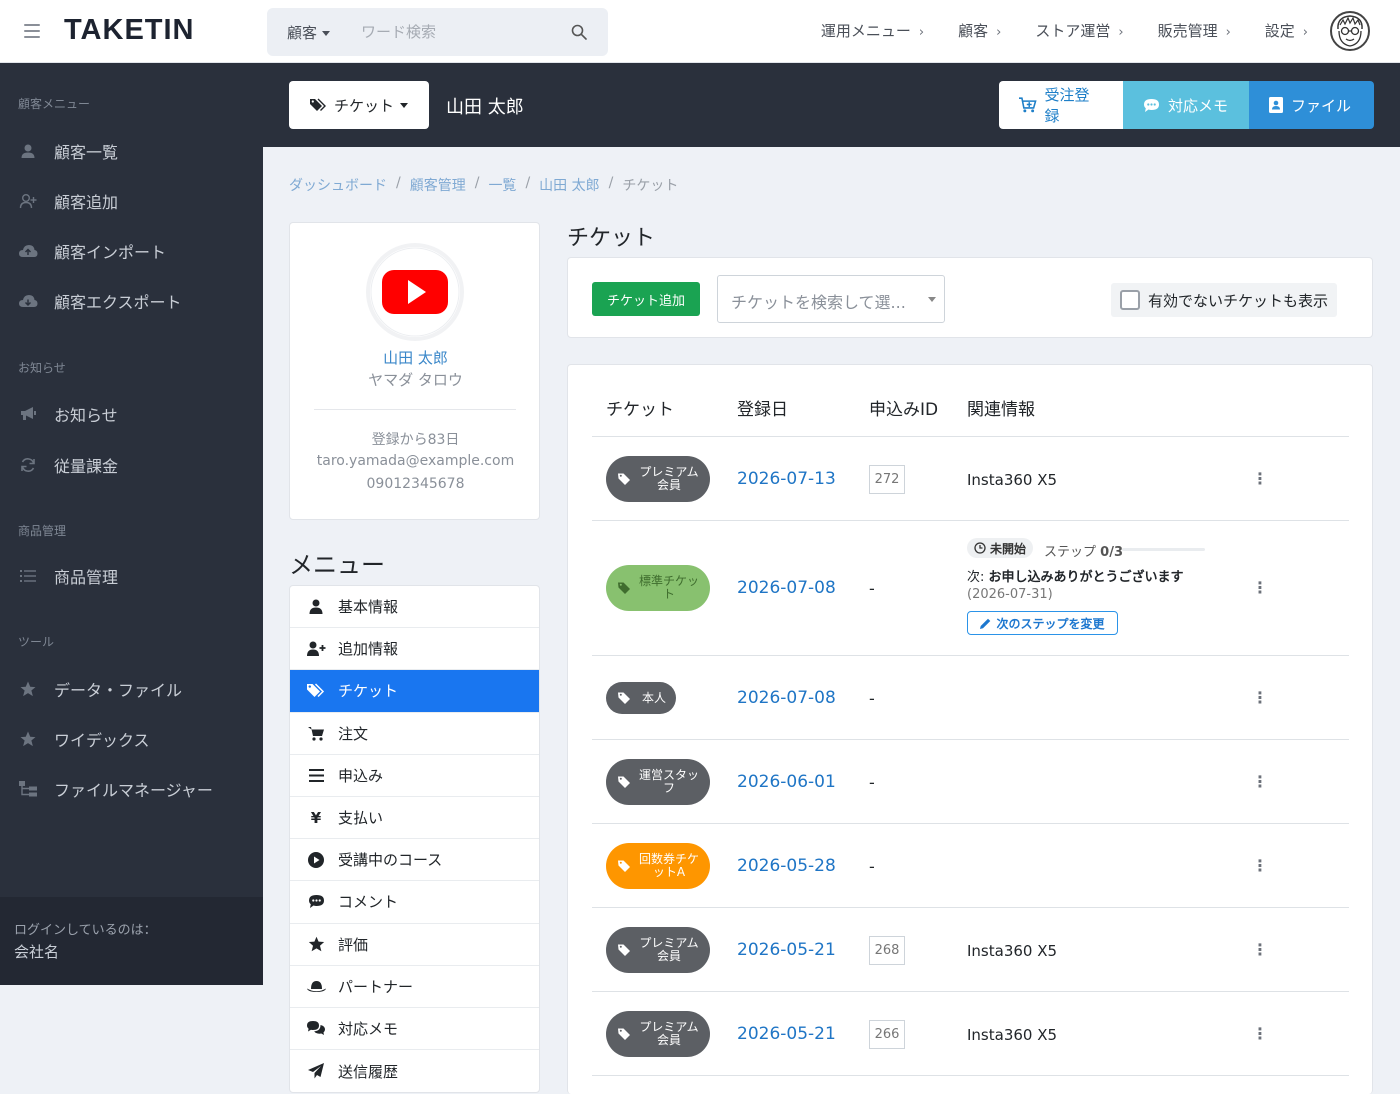 Image resolution: width=1400 pixels, height=1094 pixels. What do you see at coordinates (415, 357) in the screenshot?
I see `profile-name: 山田 太郎` at bounding box center [415, 357].